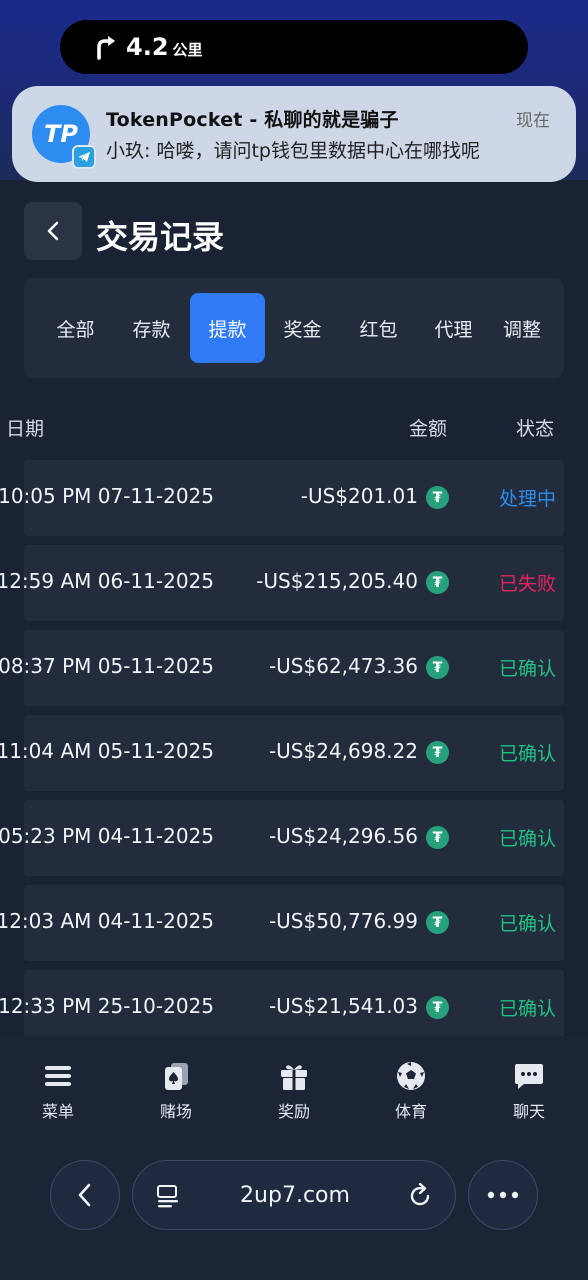 The width and height of the screenshot is (588, 1280). What do you see at coordinates (343, 751) in the screenshot?
I see `transaction-amount: -US$24,698.22` at bounding box center [343, 751].